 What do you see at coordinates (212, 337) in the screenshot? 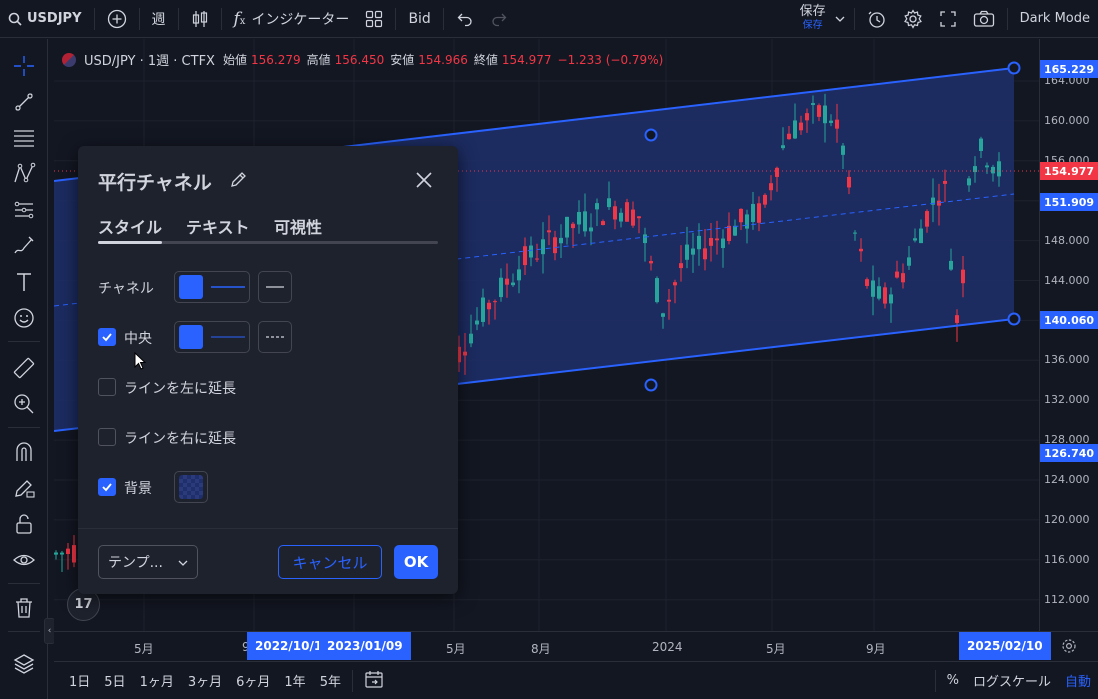
I see `middle-color-picker` at bounding box center [212, 337].